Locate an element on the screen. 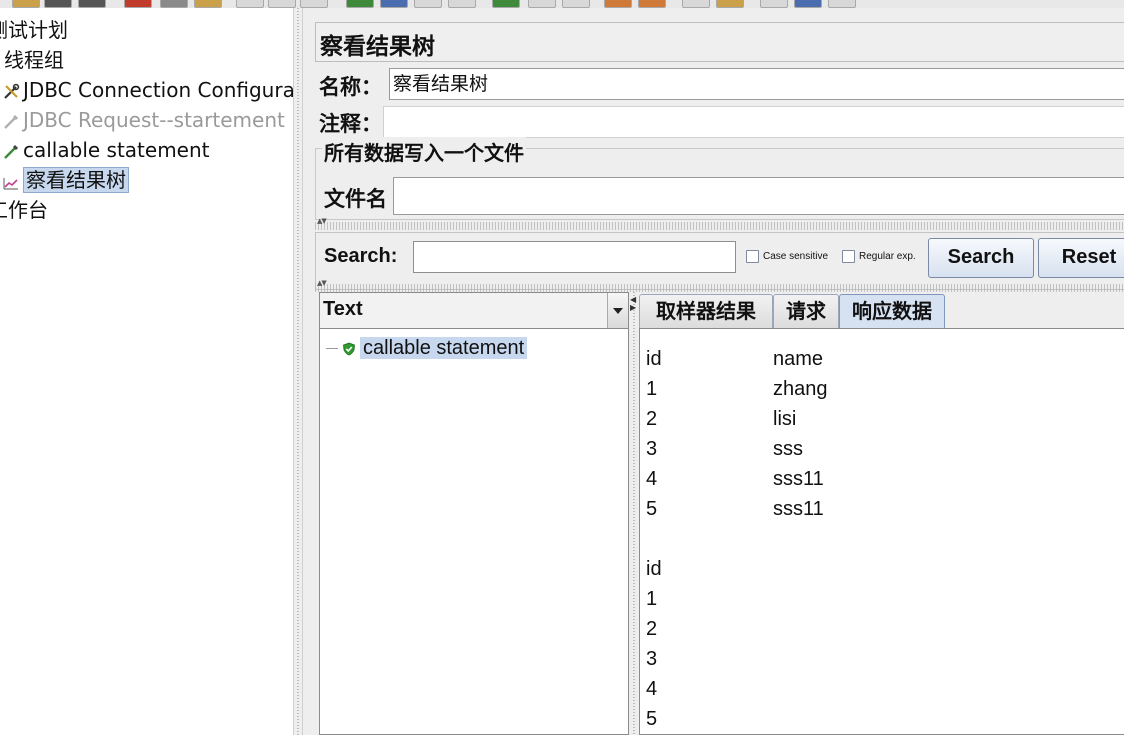 This screenshot has height=735, width=1124. comment-input is located at coordinates (753, 122).